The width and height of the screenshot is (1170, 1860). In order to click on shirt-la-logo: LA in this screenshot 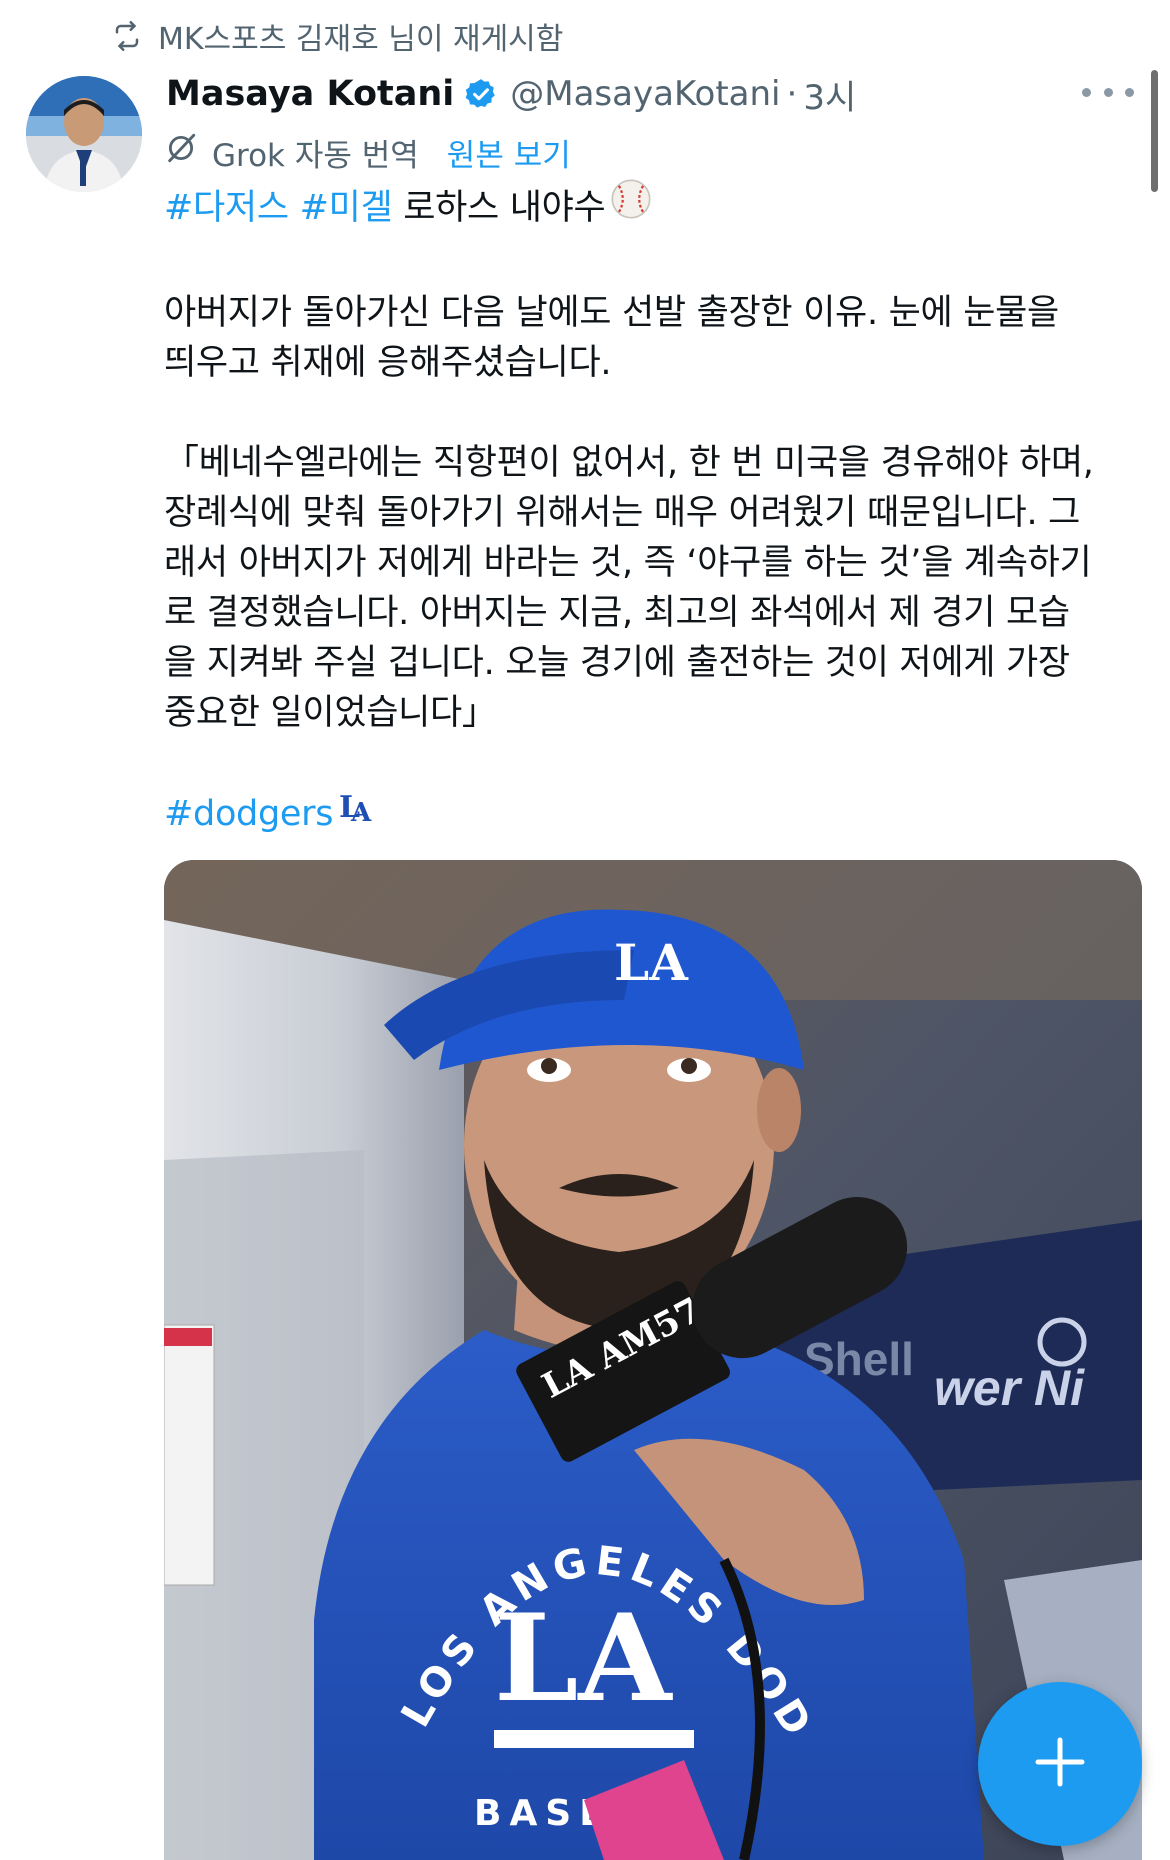, I will do `click(583, 1658)`.